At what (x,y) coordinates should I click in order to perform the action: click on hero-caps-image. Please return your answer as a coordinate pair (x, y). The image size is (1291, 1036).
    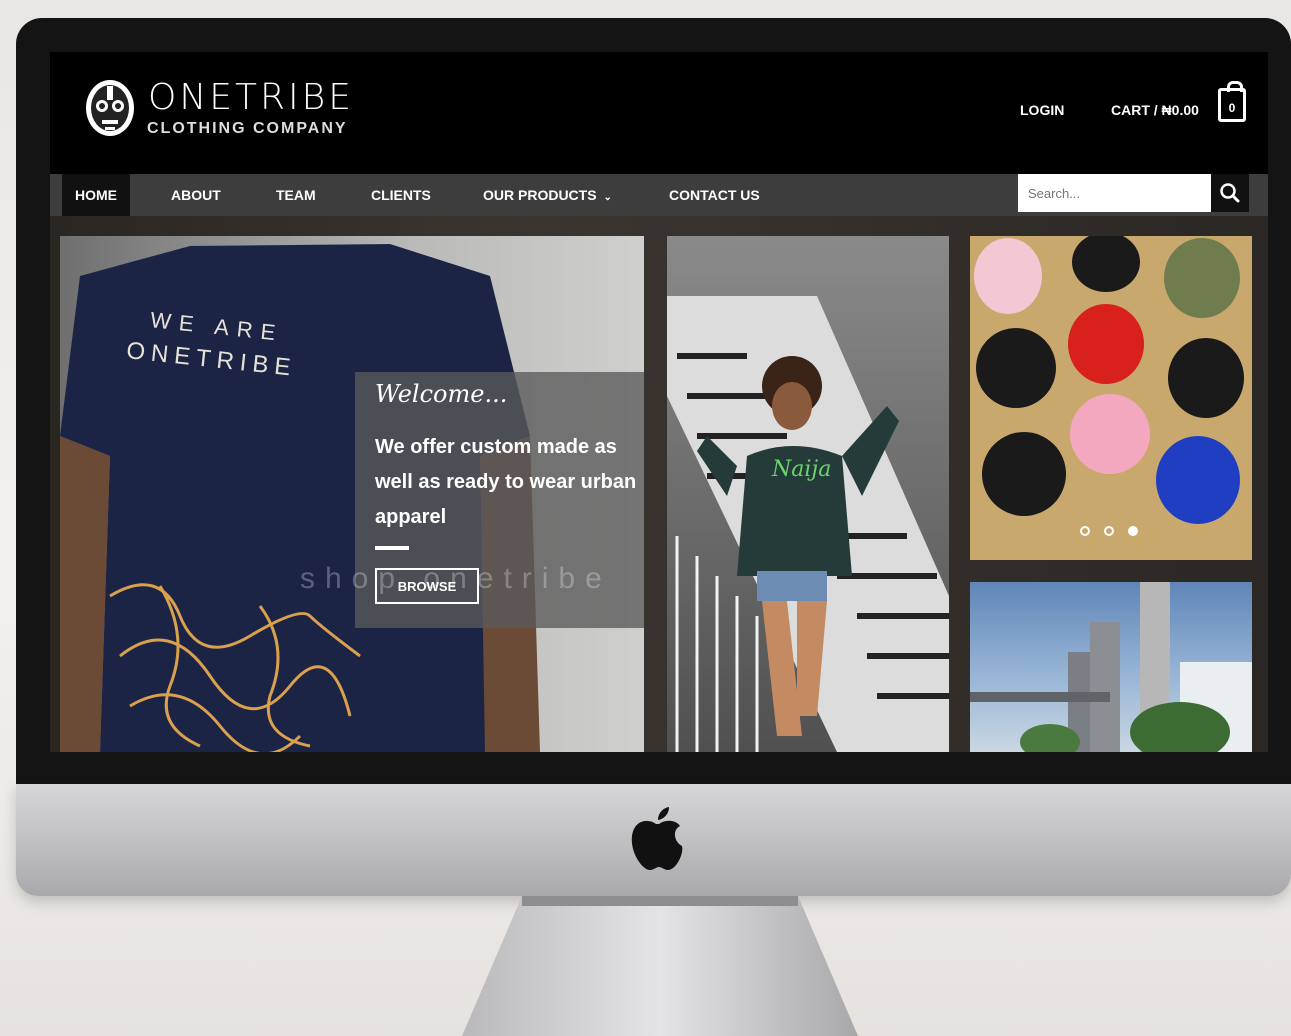
    Looking at the image, I should click on (1111, 398).